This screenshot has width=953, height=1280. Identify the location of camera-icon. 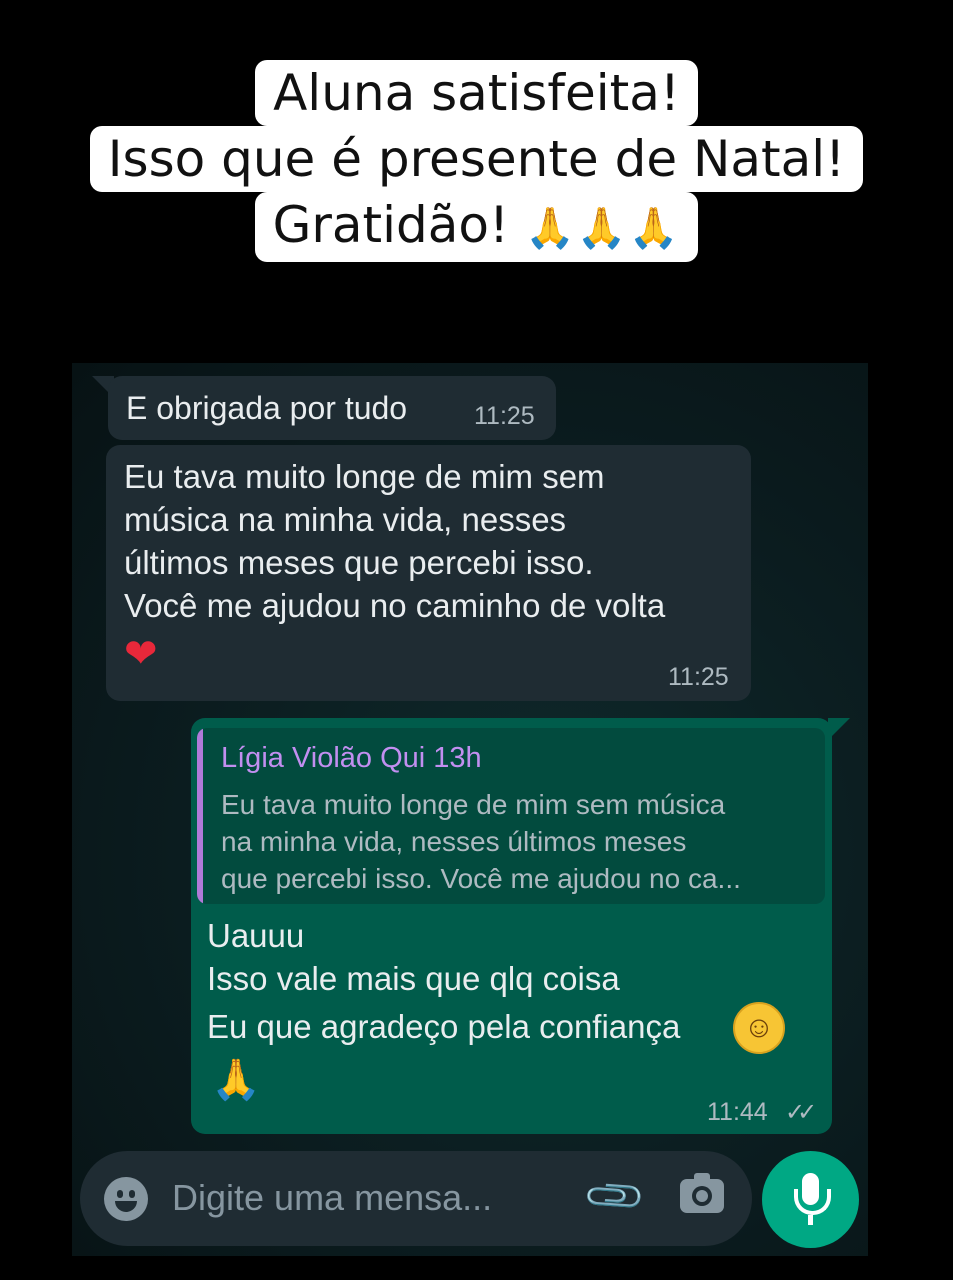
(702, 1193).